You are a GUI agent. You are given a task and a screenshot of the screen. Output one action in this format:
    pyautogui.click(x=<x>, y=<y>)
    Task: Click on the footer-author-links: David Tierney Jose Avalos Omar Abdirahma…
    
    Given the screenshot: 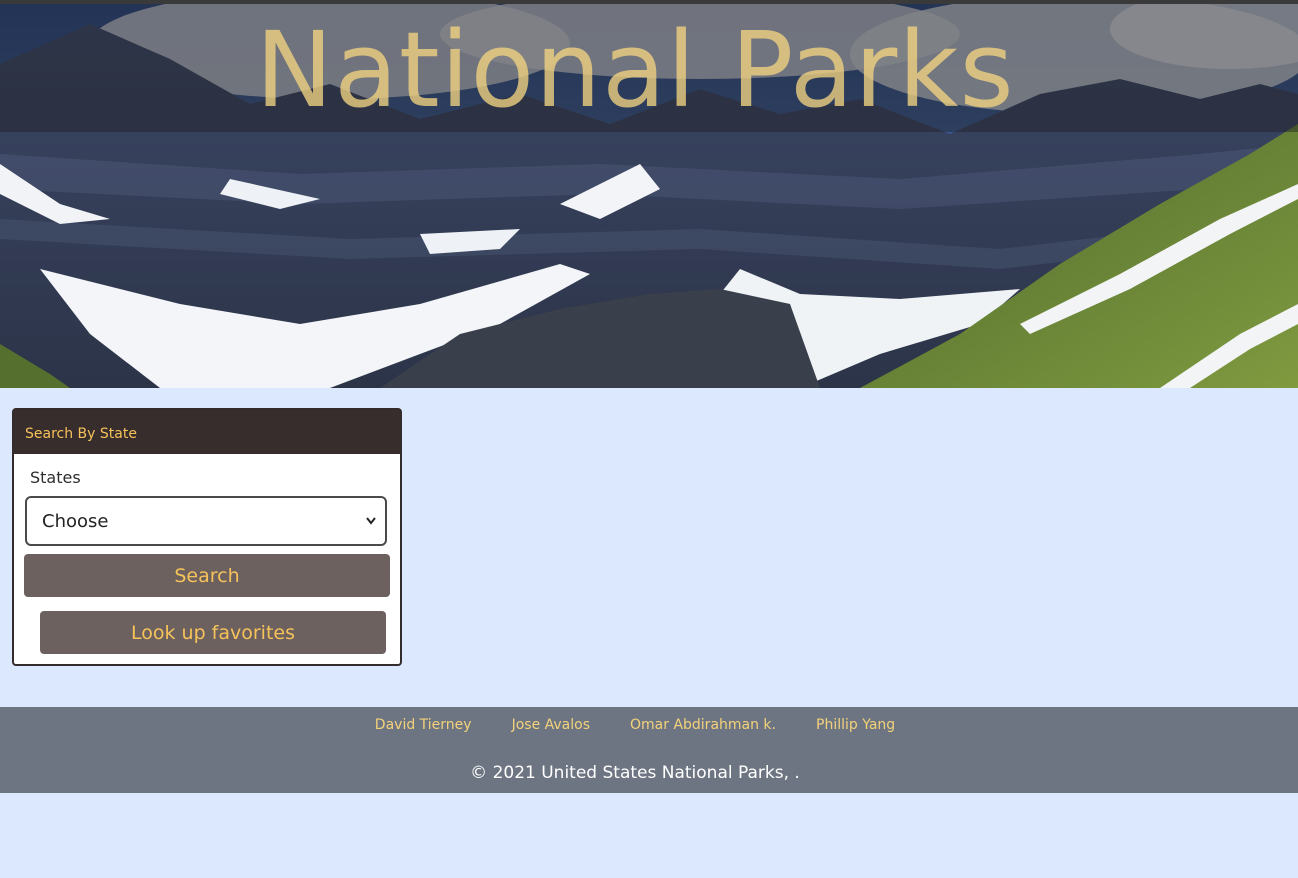 What is the action you would take?
    pyautogui.click(x=635, y=724)
    